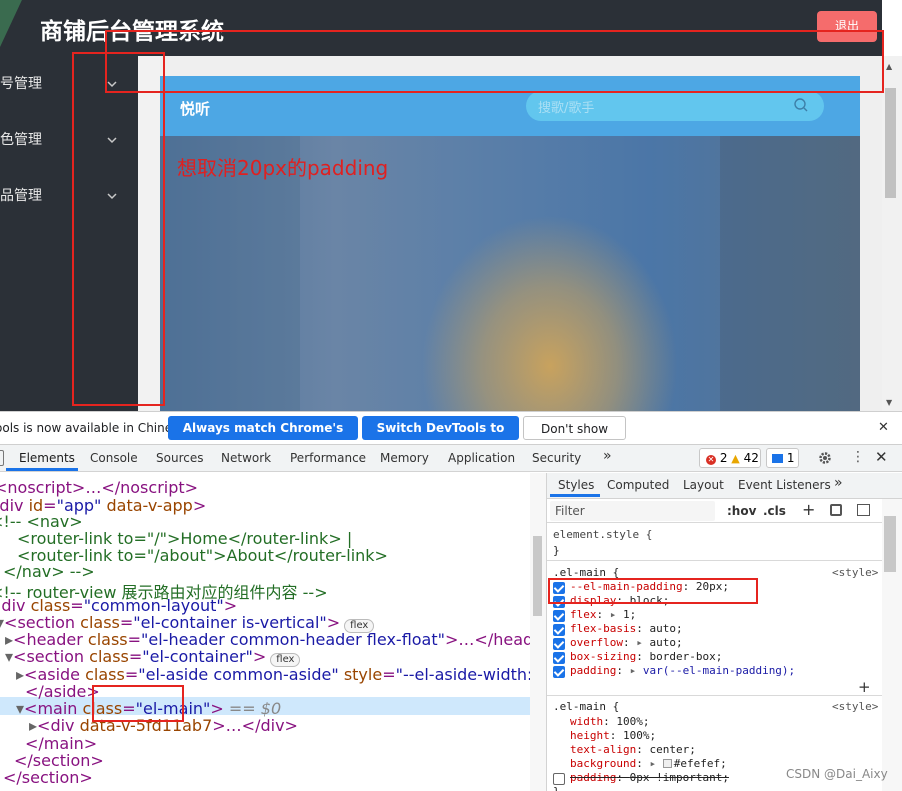 The height and width of the screenshot is (791, 902). Describe the element at coordinates (537, 576) in the screenshot. I see `elements-scrollbar-thumb` at that location.